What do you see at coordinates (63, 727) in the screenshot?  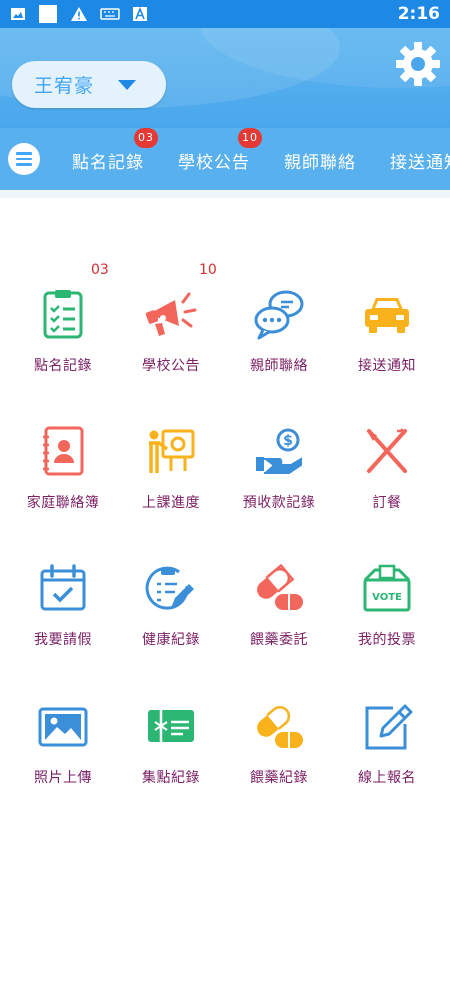 I see `photo-icon` at bounding box center [63, 727].